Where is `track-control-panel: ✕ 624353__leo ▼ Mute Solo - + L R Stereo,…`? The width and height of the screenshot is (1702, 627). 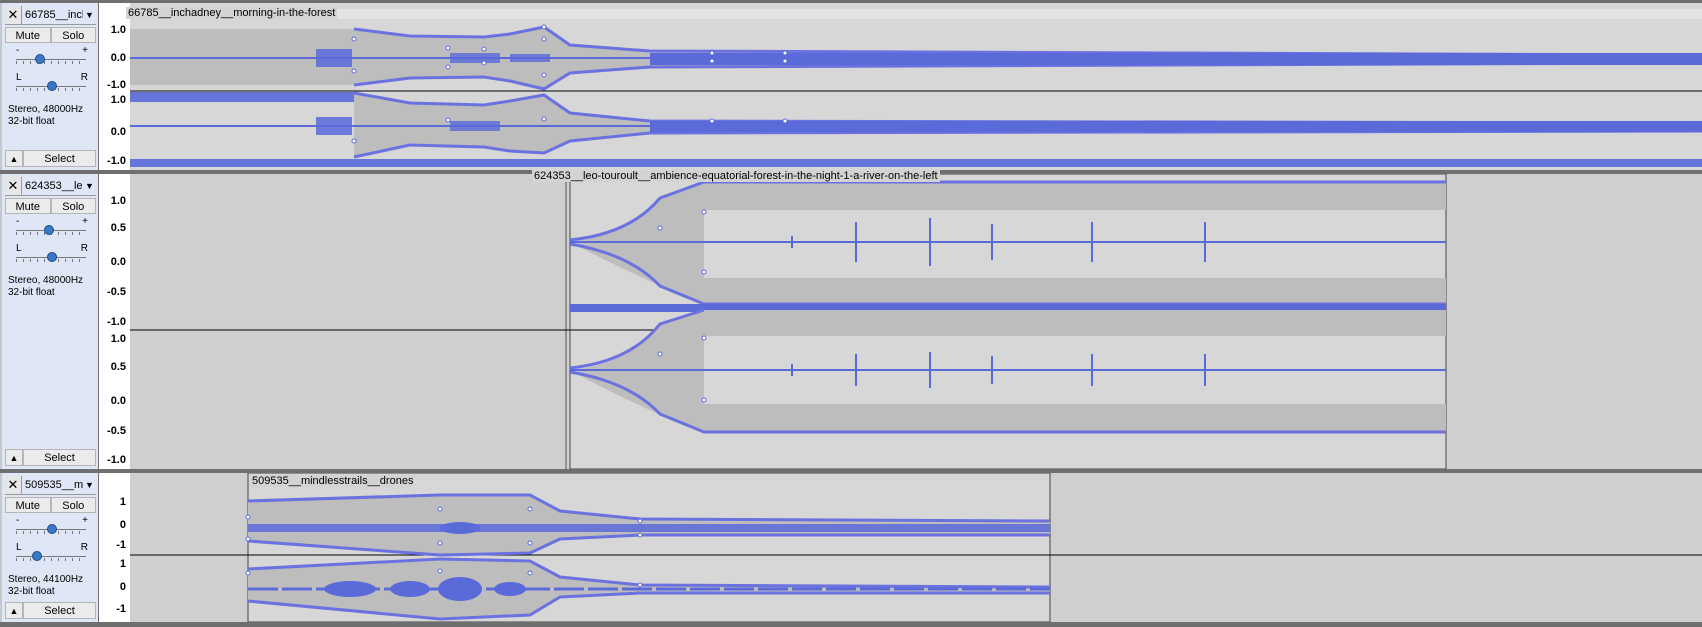
track-control-panel: ✕ 624353__leo ▼ Mute Solo - + L R Stereo,… is located at coordinates (50, 321).